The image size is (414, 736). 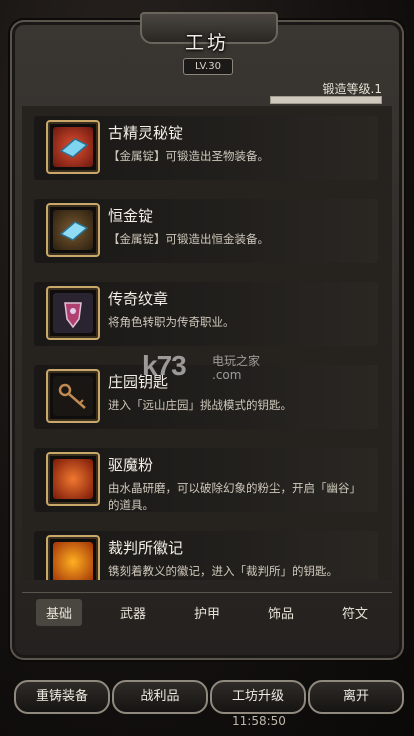 I want to click on forge-progress-bar, so click(x=326, y=100).